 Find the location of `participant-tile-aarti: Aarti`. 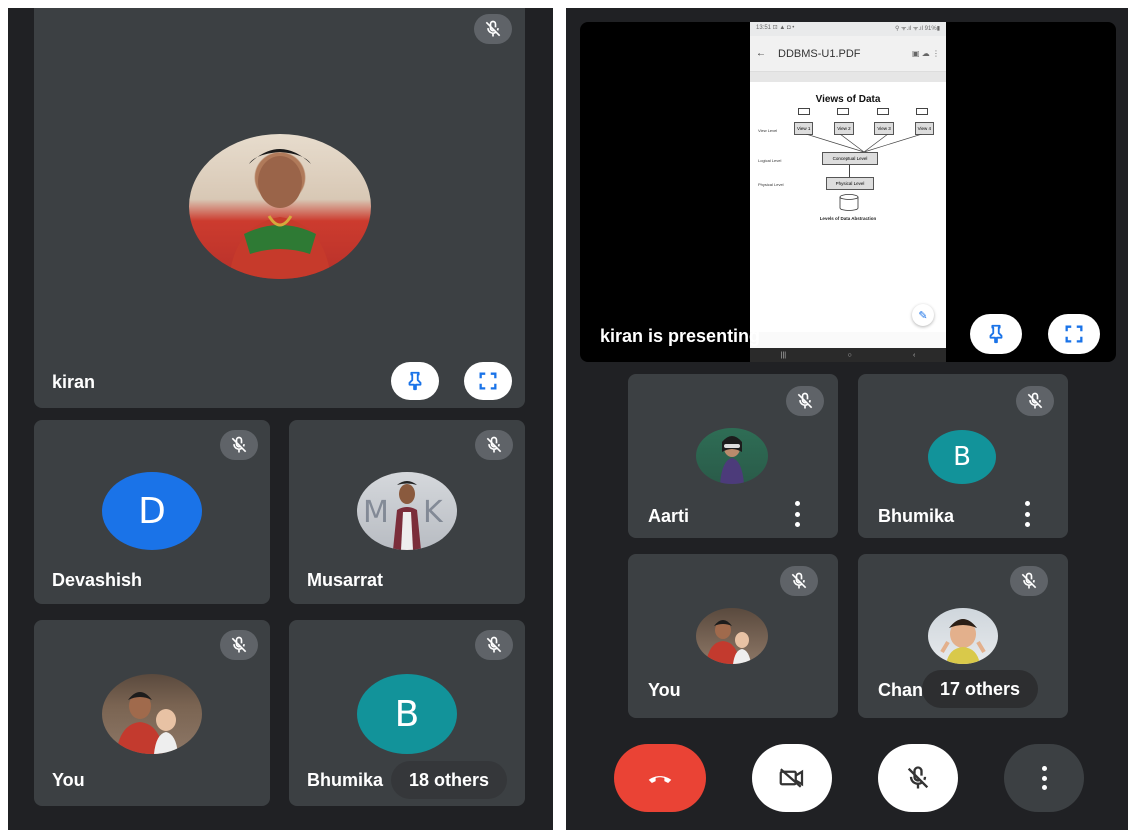

participant-tile-aarti: Aarti is located at coordinates (733, 456).